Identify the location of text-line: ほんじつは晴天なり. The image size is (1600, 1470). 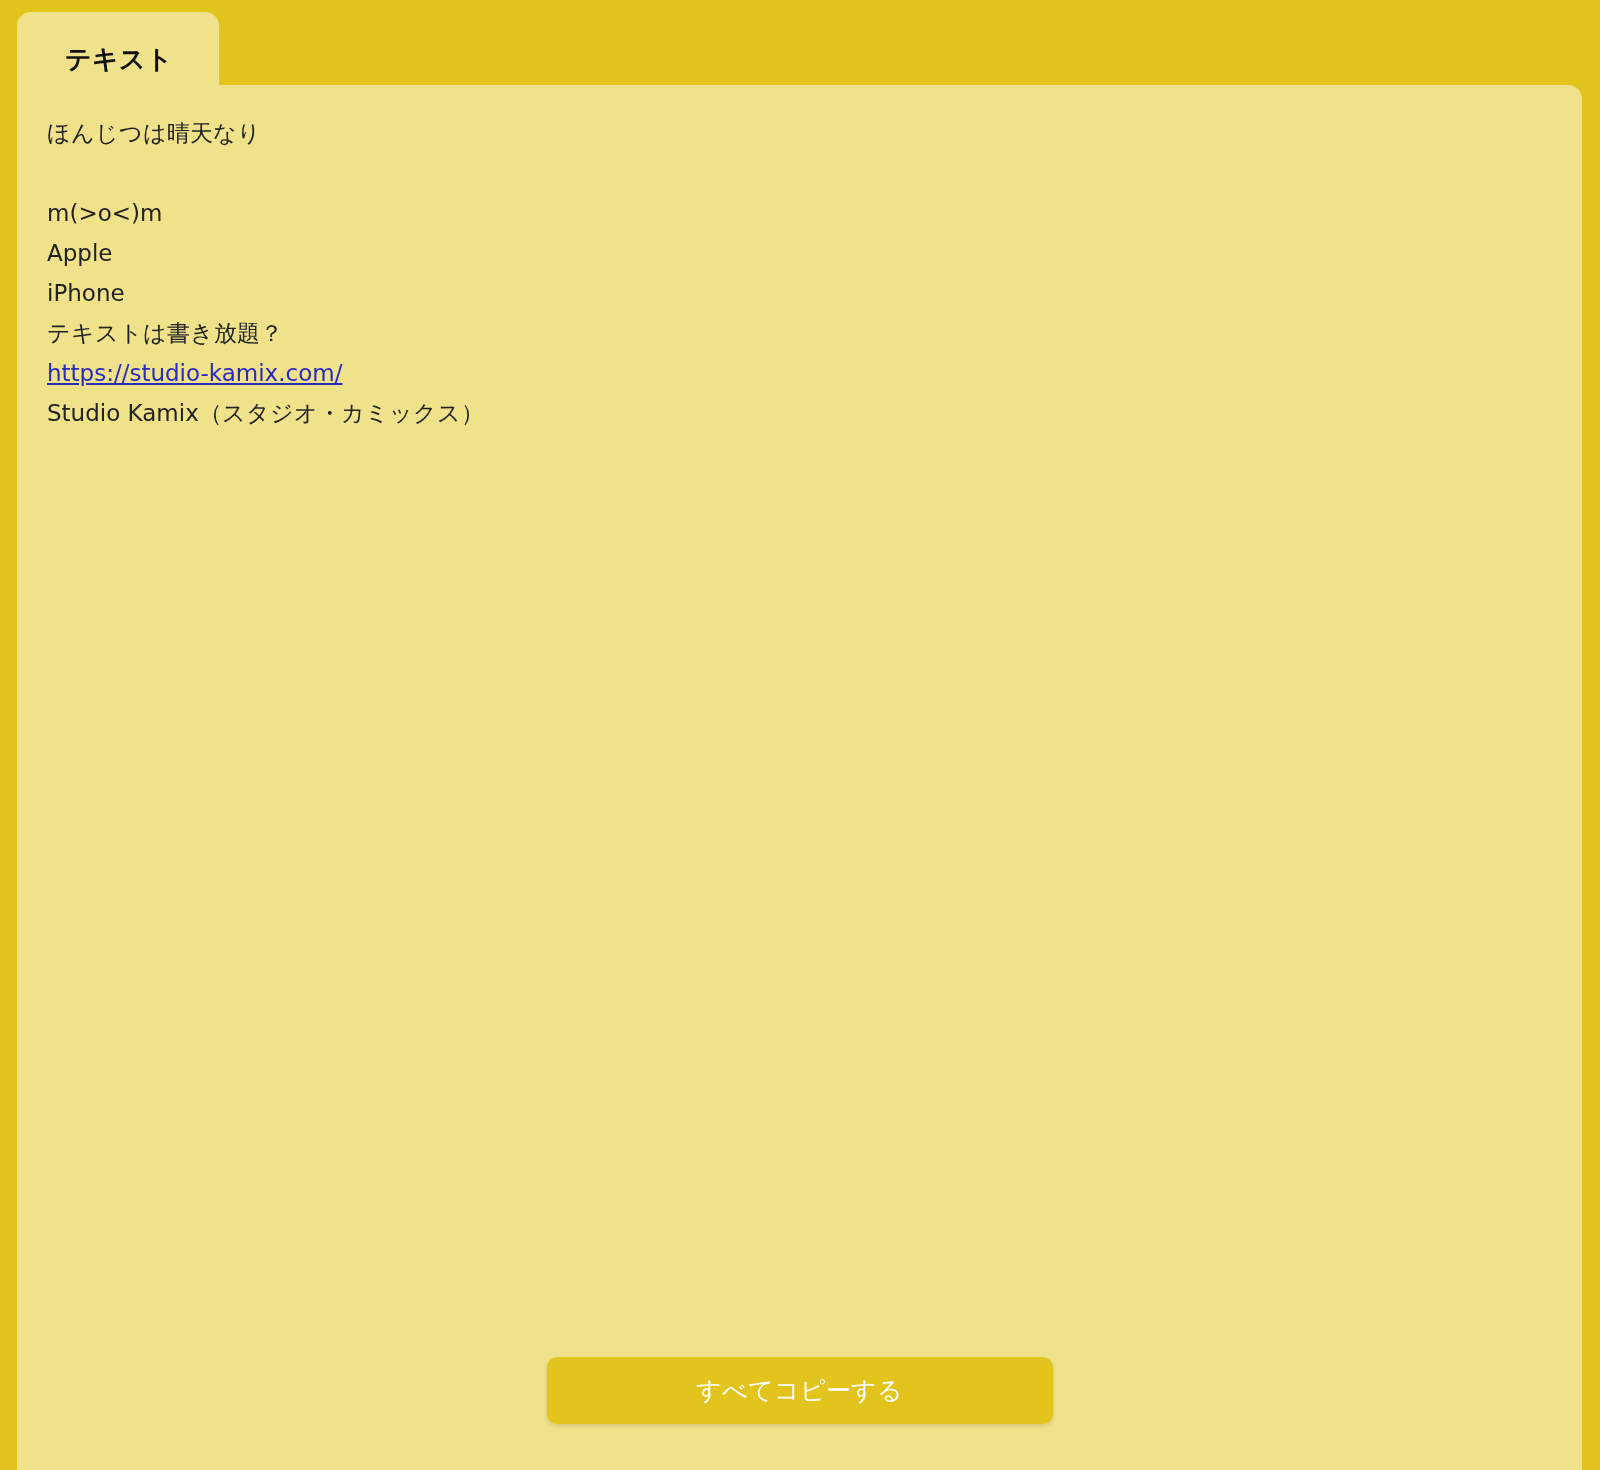
(154, 133).